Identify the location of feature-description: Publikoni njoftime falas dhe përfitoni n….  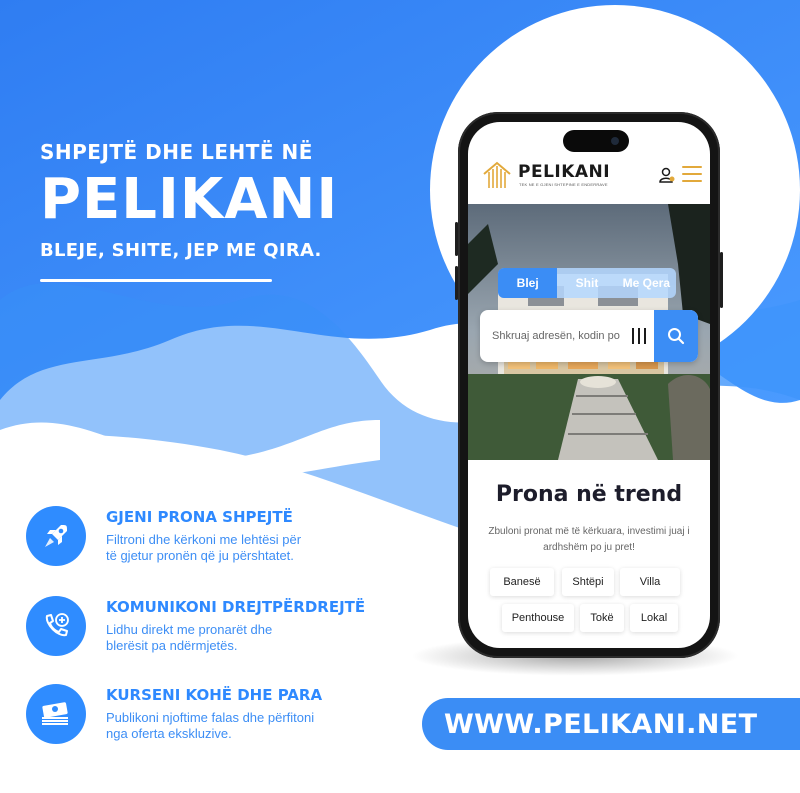
(226, 726).